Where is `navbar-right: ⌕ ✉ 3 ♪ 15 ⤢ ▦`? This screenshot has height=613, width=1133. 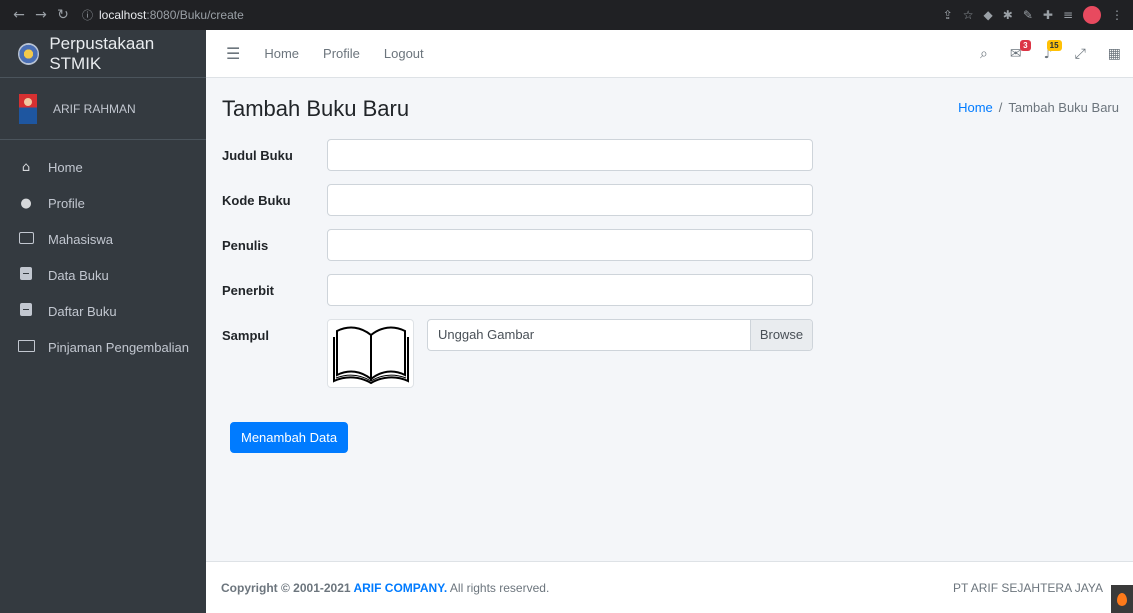
navbar-right: ⌕ ✉ 3 ♪ 15 ⤢ ▦ is located at coordinates (1050, 54).